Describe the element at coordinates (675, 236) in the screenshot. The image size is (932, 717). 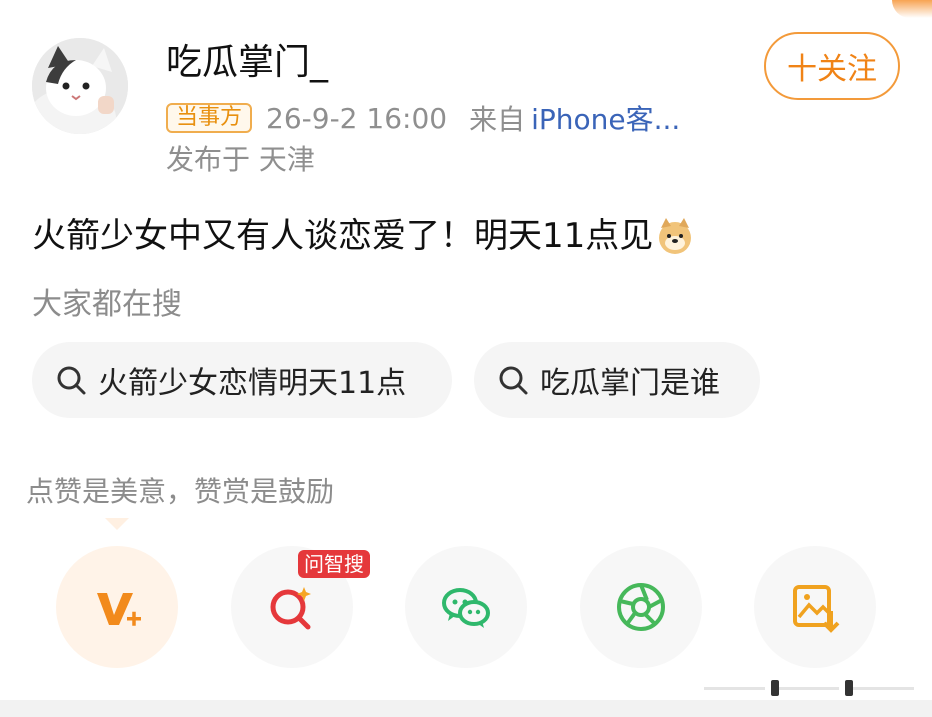
I see `doge-emoji-icon` at that location.